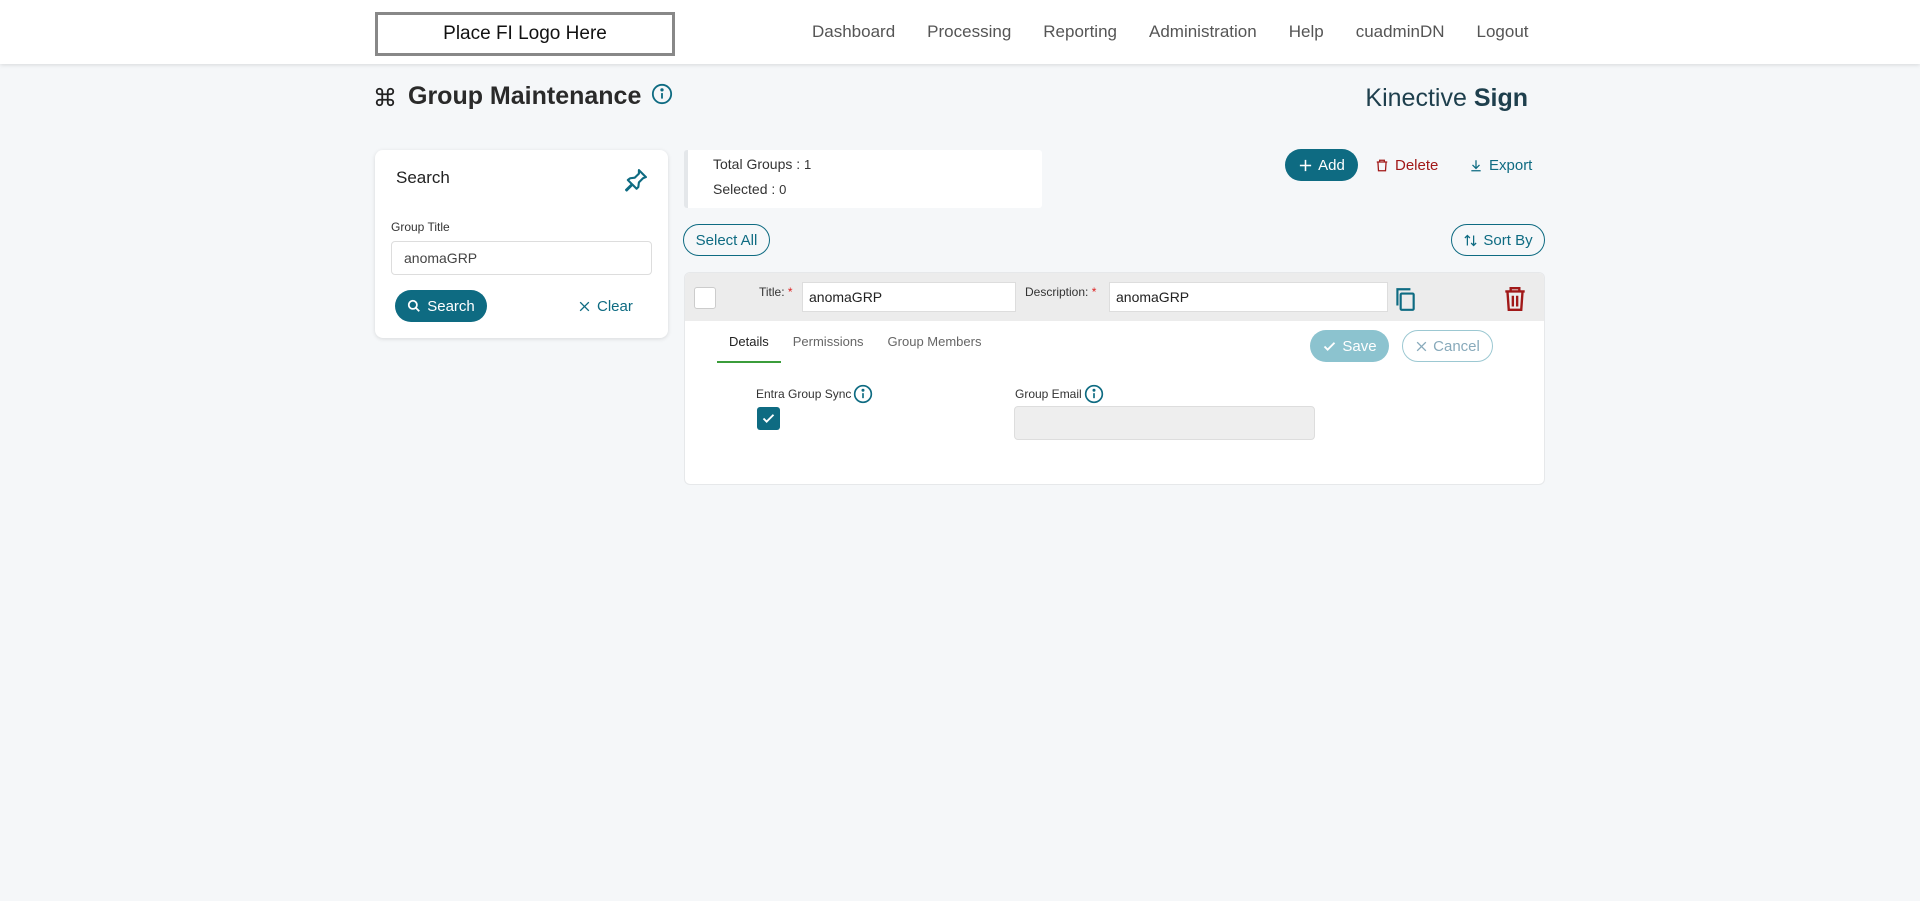  What do you see at coordinates (1306, 32) in the screenshot?
I see `nav-help: Help` at bounding box center [1306, 32].